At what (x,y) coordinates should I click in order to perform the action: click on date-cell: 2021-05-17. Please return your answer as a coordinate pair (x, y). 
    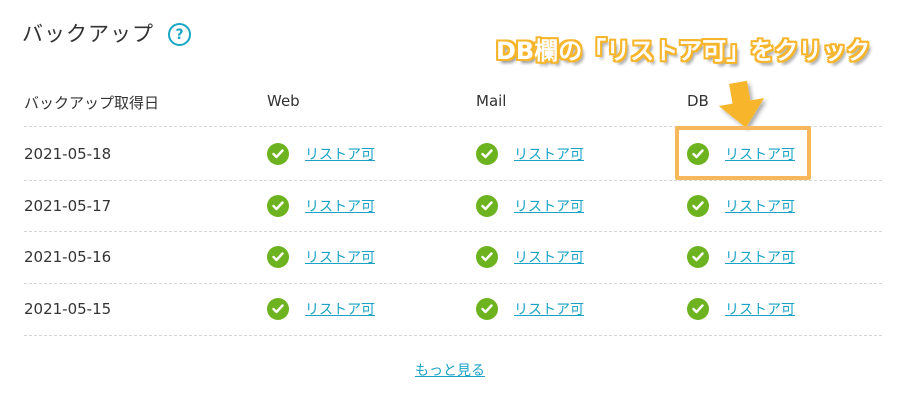
    Looking at the image, I should click on (67, 206).